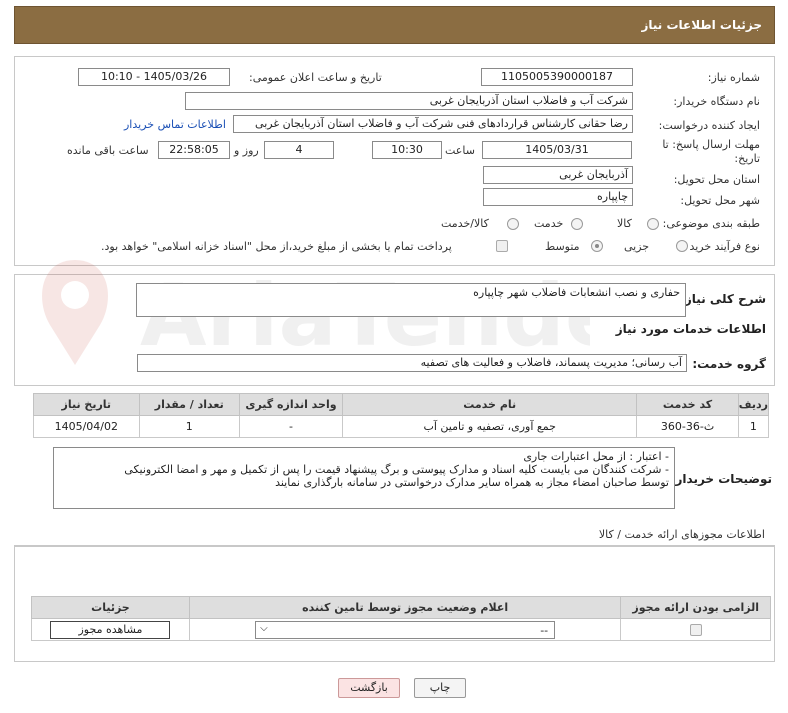 The width and height of the screenshot is (788, 713). What do you see at coordinates (716, 101) in the screenshot?
I see `buyer-label: نام دستگاه خریدار:` at bounding box center [716, 101].